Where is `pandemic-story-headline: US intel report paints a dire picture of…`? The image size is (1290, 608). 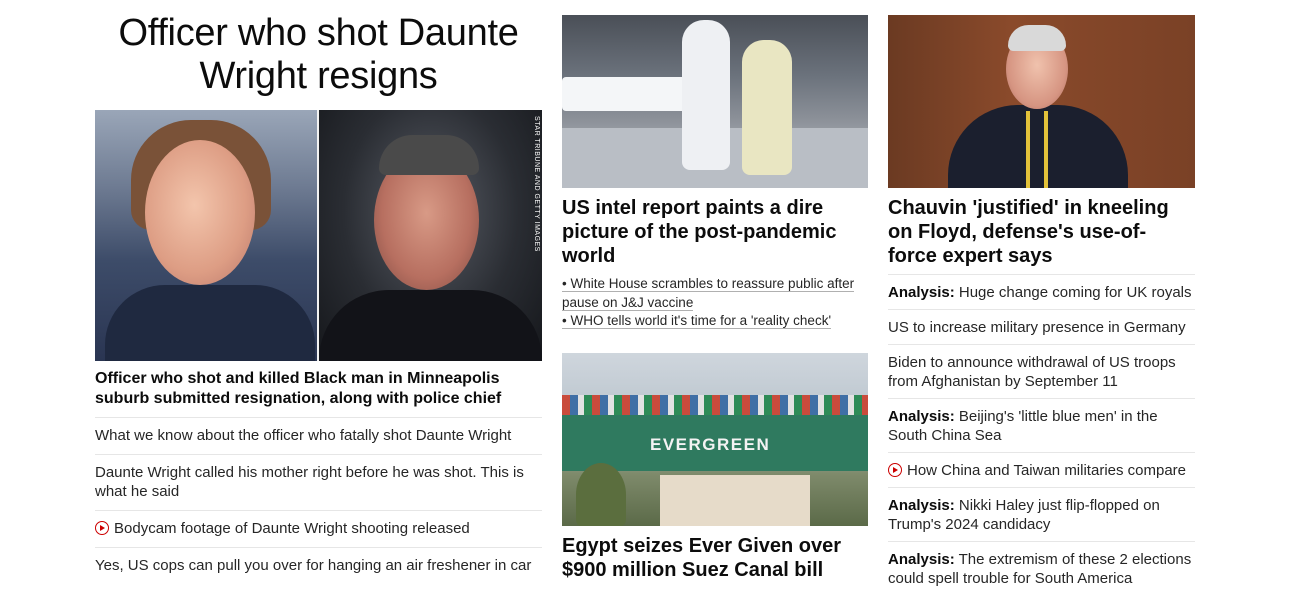 pandemic-story-headline: US intel report paints a dire picture of… is located at coordinates (715, 232).